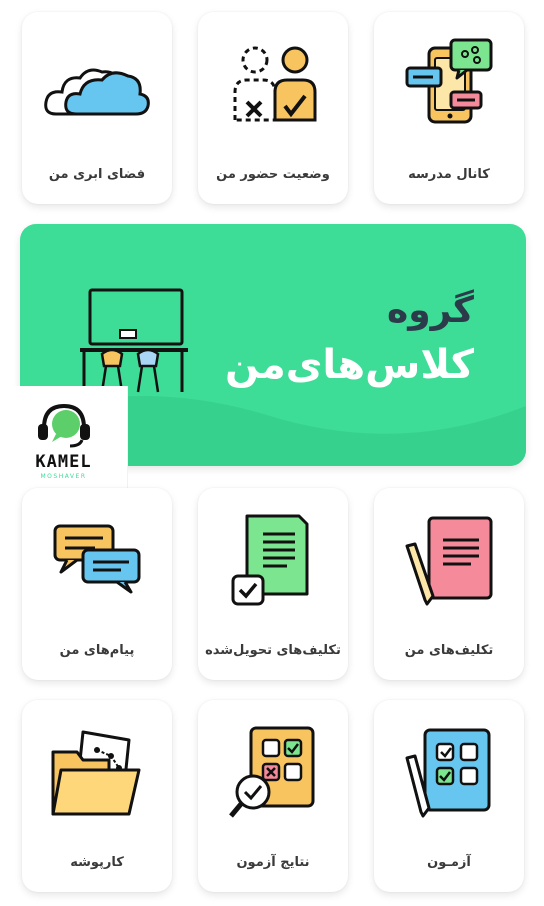  I want to click on my-messages-tile: پیام‌های من, so click(97, 584).